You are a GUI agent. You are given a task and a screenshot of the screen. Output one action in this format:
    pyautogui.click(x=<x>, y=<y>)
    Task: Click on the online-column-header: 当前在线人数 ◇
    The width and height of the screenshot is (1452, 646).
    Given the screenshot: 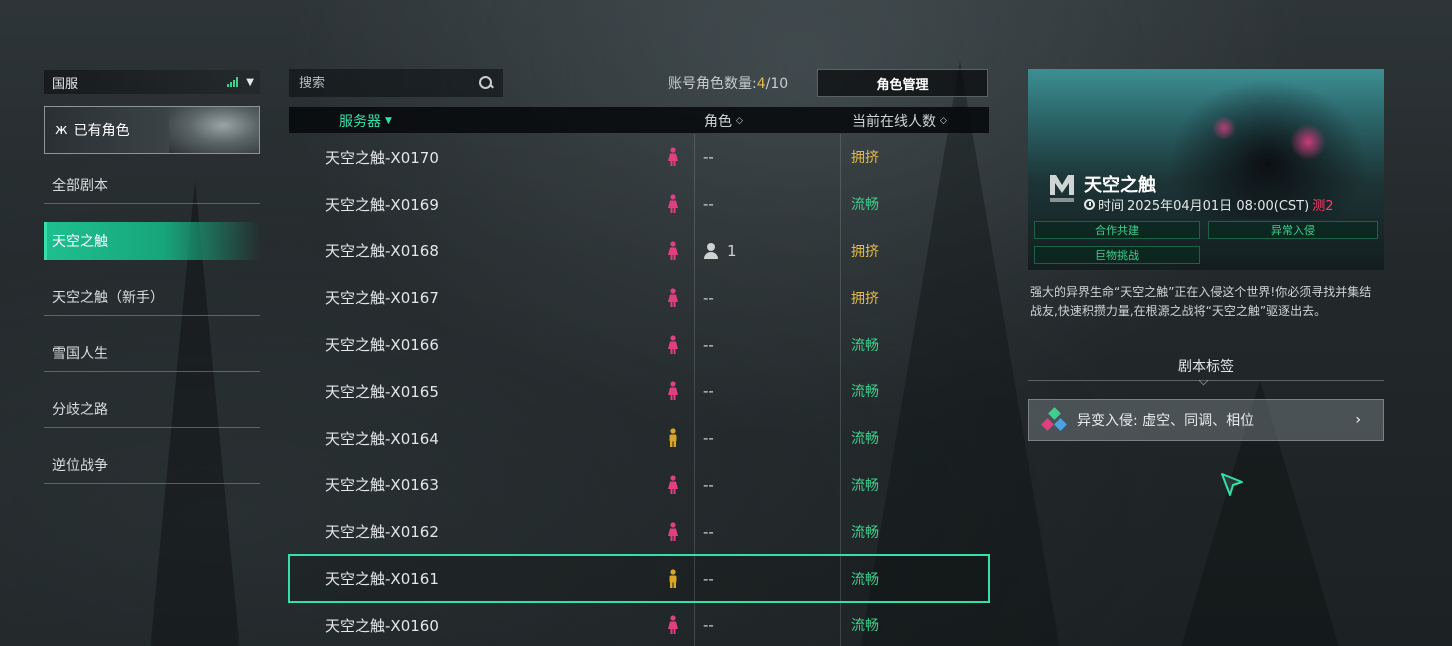 What is the action you would take?
    pyautogui.click(x=899, y=121)
    